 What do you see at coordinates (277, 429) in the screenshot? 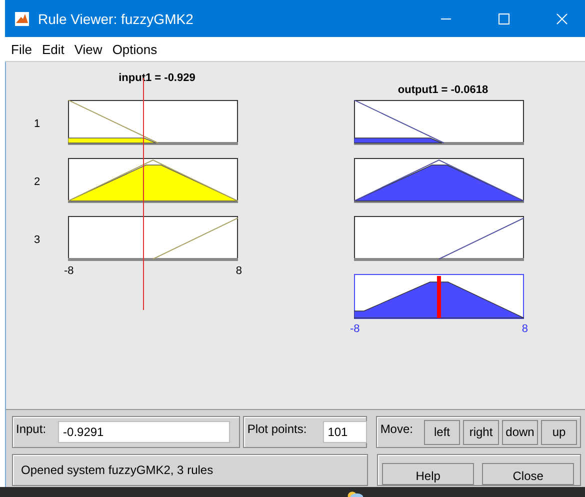
I see `plot-points-label: Plot points:` at bounding box center [277, 429].